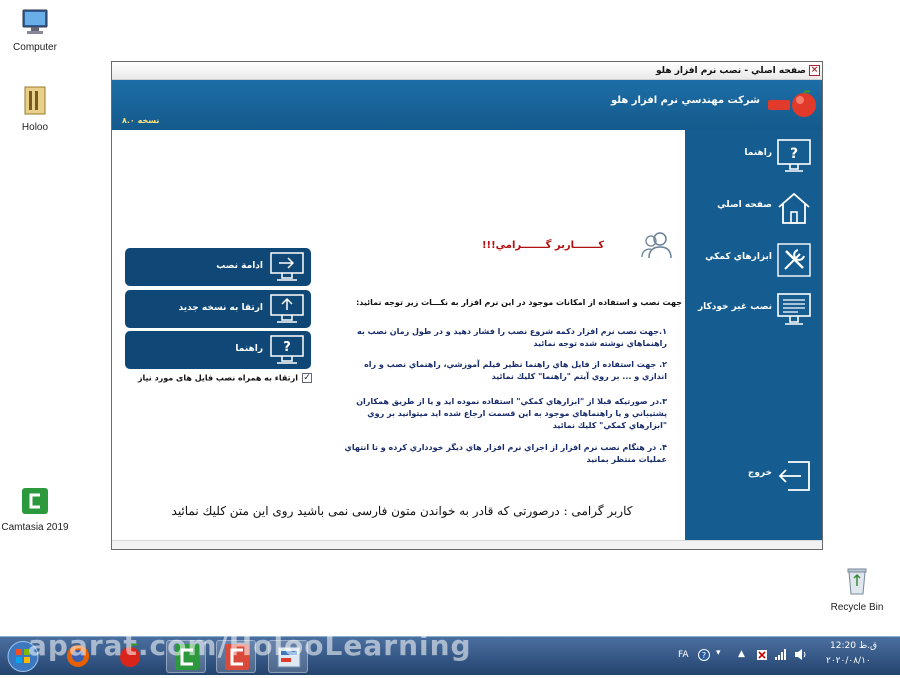  What do you see at coordinates (734, 307) in the screenshot?
I see `sidebar-item-label: نصب غير خودكار` at bounding box center [734, 307].